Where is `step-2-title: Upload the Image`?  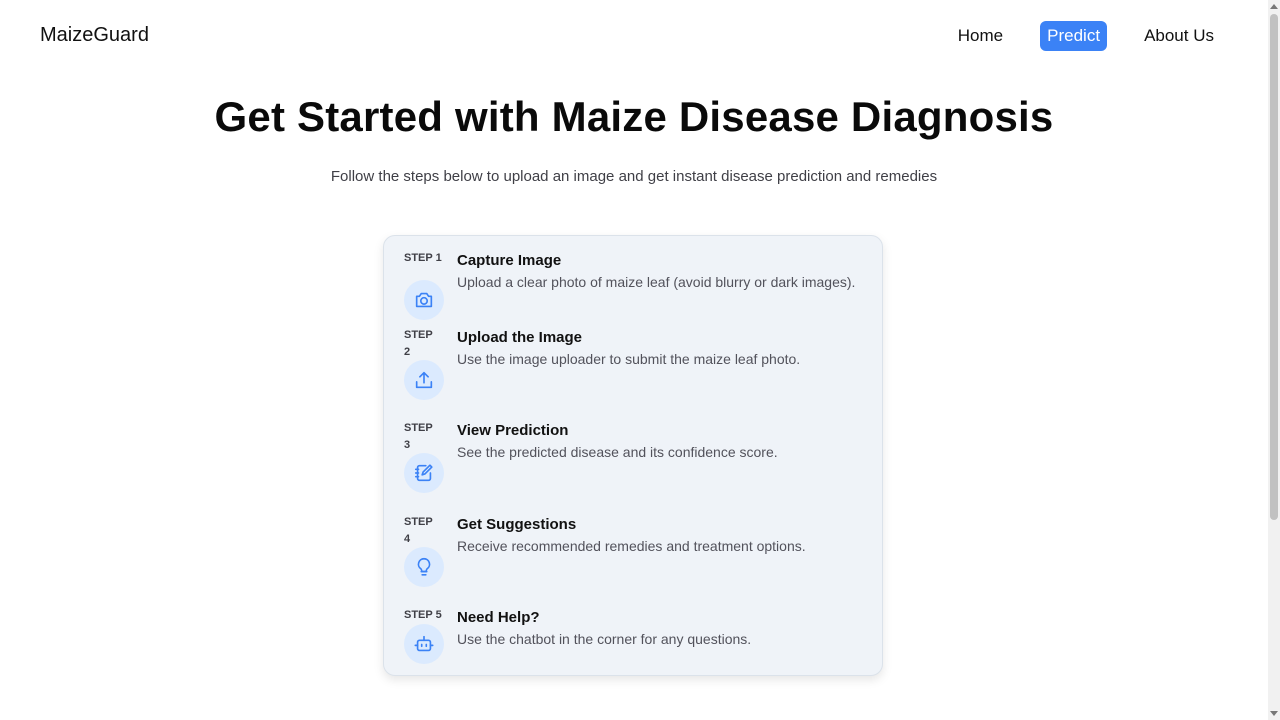
step-2-title: Upload the Image is located at coordinates (520, 337).